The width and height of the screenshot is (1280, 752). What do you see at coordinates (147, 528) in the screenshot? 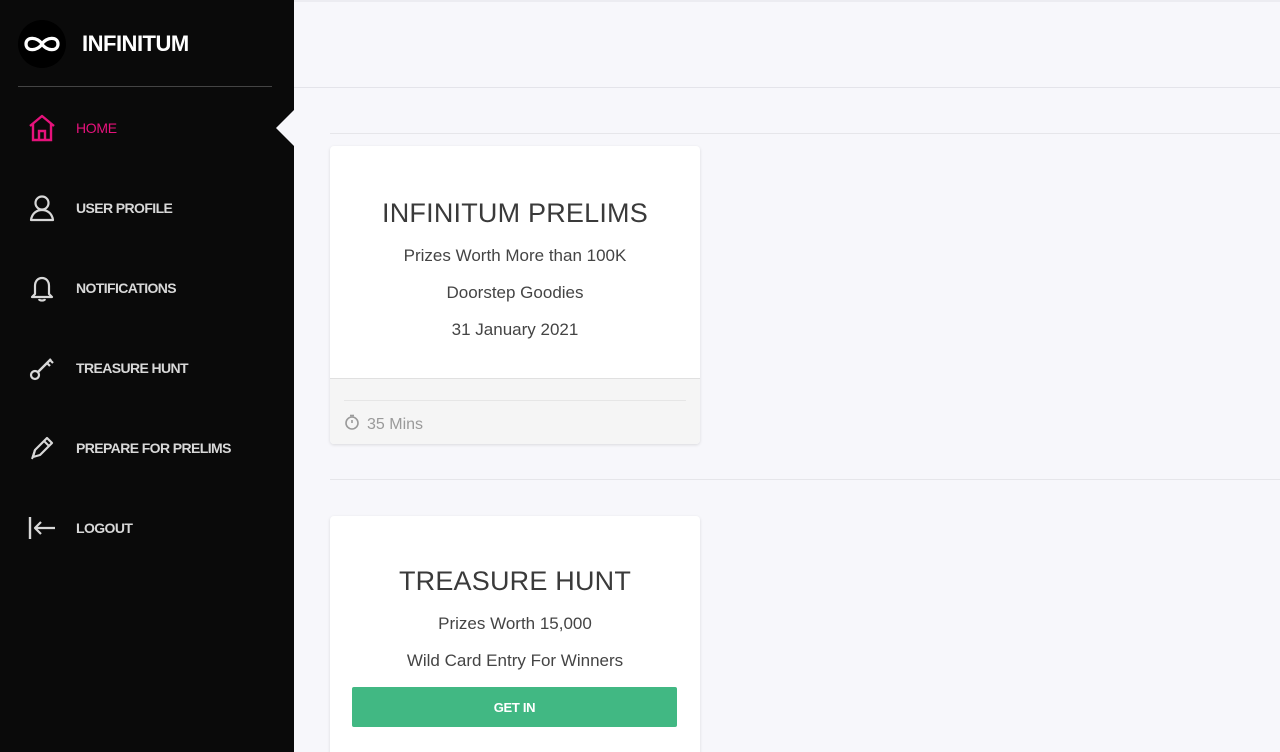
I see `sidebar-item-logout: LOGOUT` at bounding box center [147, 528].